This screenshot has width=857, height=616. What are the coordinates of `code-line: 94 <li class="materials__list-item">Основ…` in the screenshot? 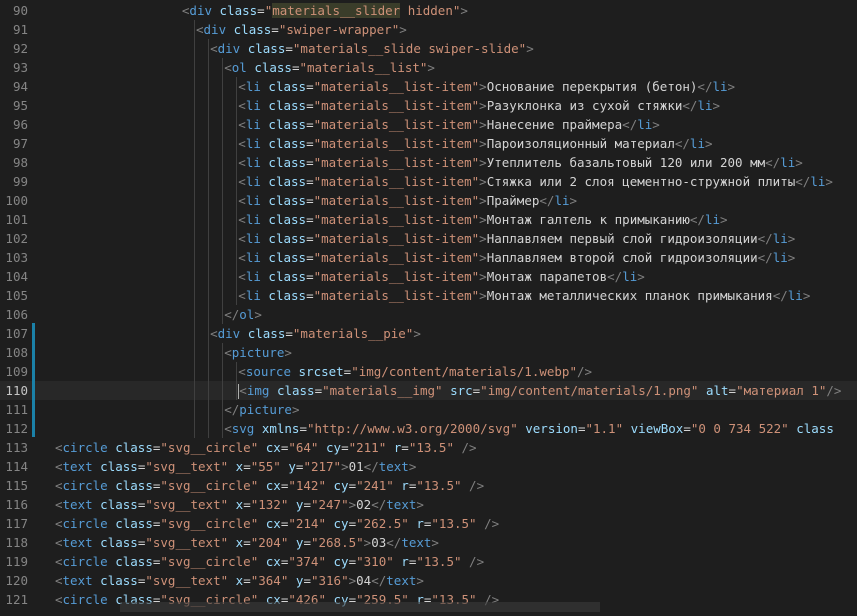 It's located at (428, 86).